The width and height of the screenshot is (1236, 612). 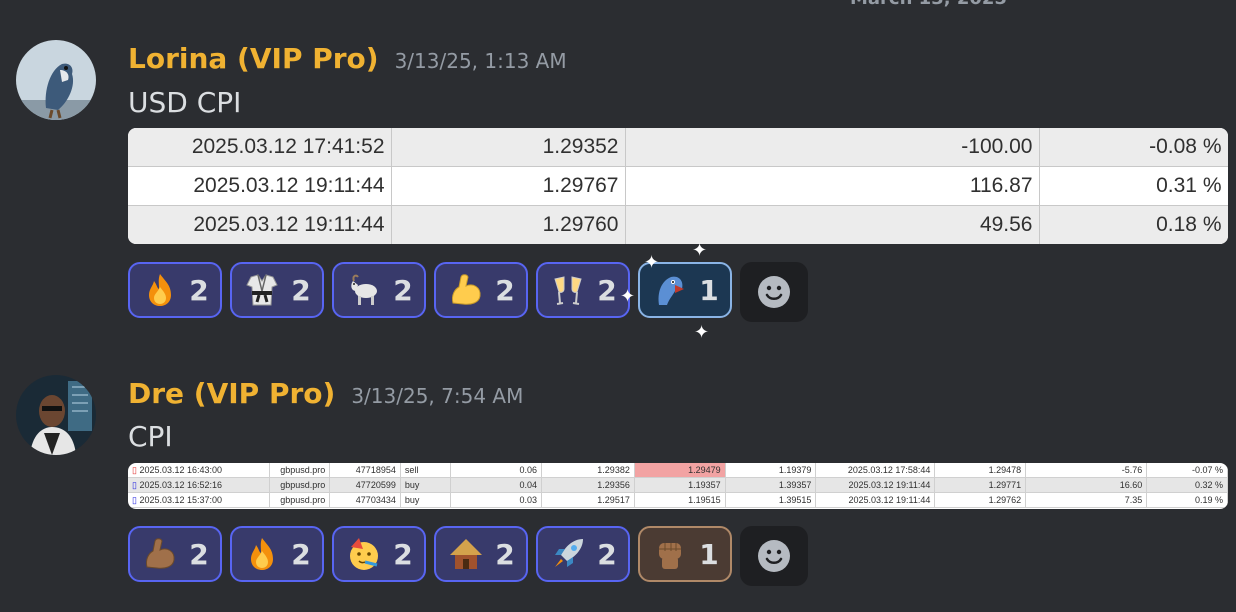 What do you see at coordinates (771, 470) in the screenshot?
I see `tp-cell: 1.19379` at bounding box center [771, 470].